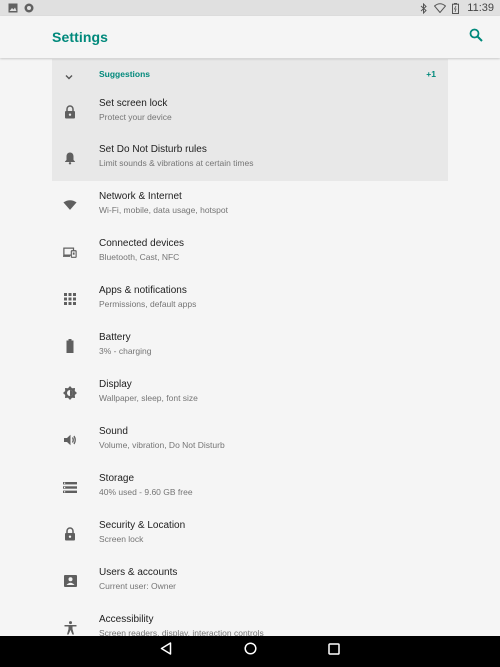 The image size is (500, 667). I want to click on recents-button, so click(334, 651).